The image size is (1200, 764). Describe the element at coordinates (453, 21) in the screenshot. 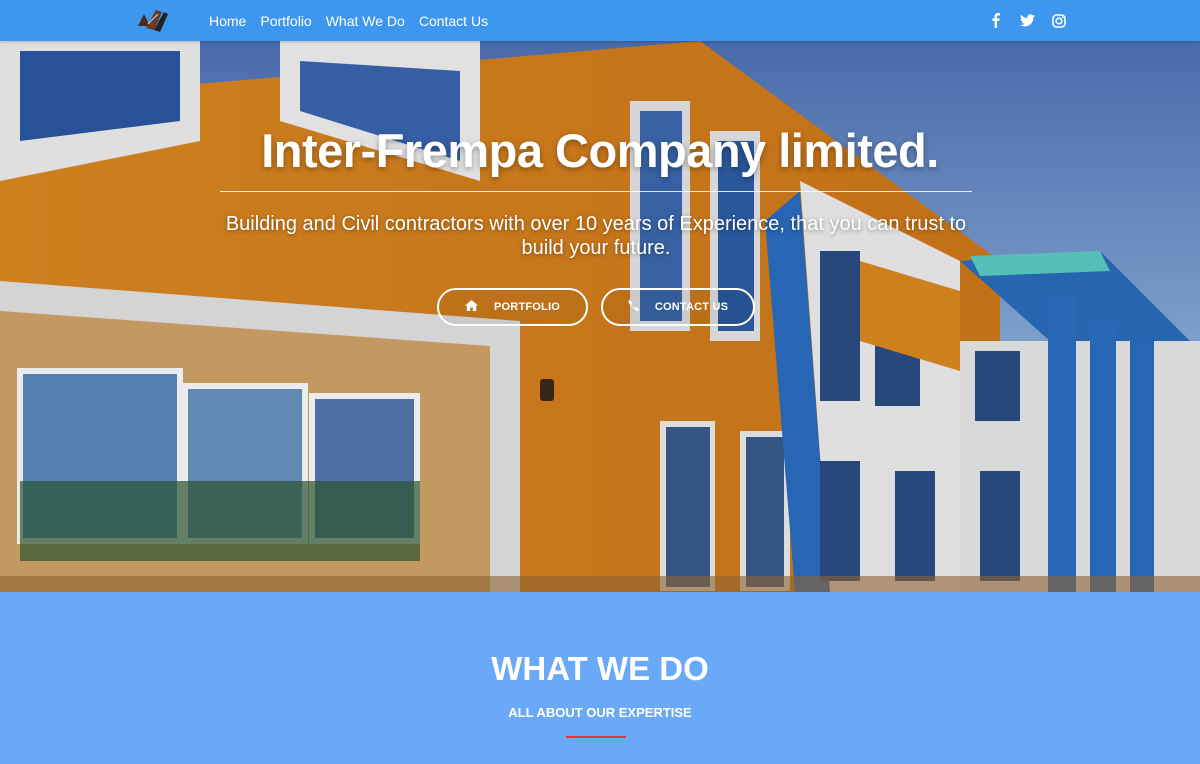

I see `nav-contact-us-link: Contact Us` at that location.